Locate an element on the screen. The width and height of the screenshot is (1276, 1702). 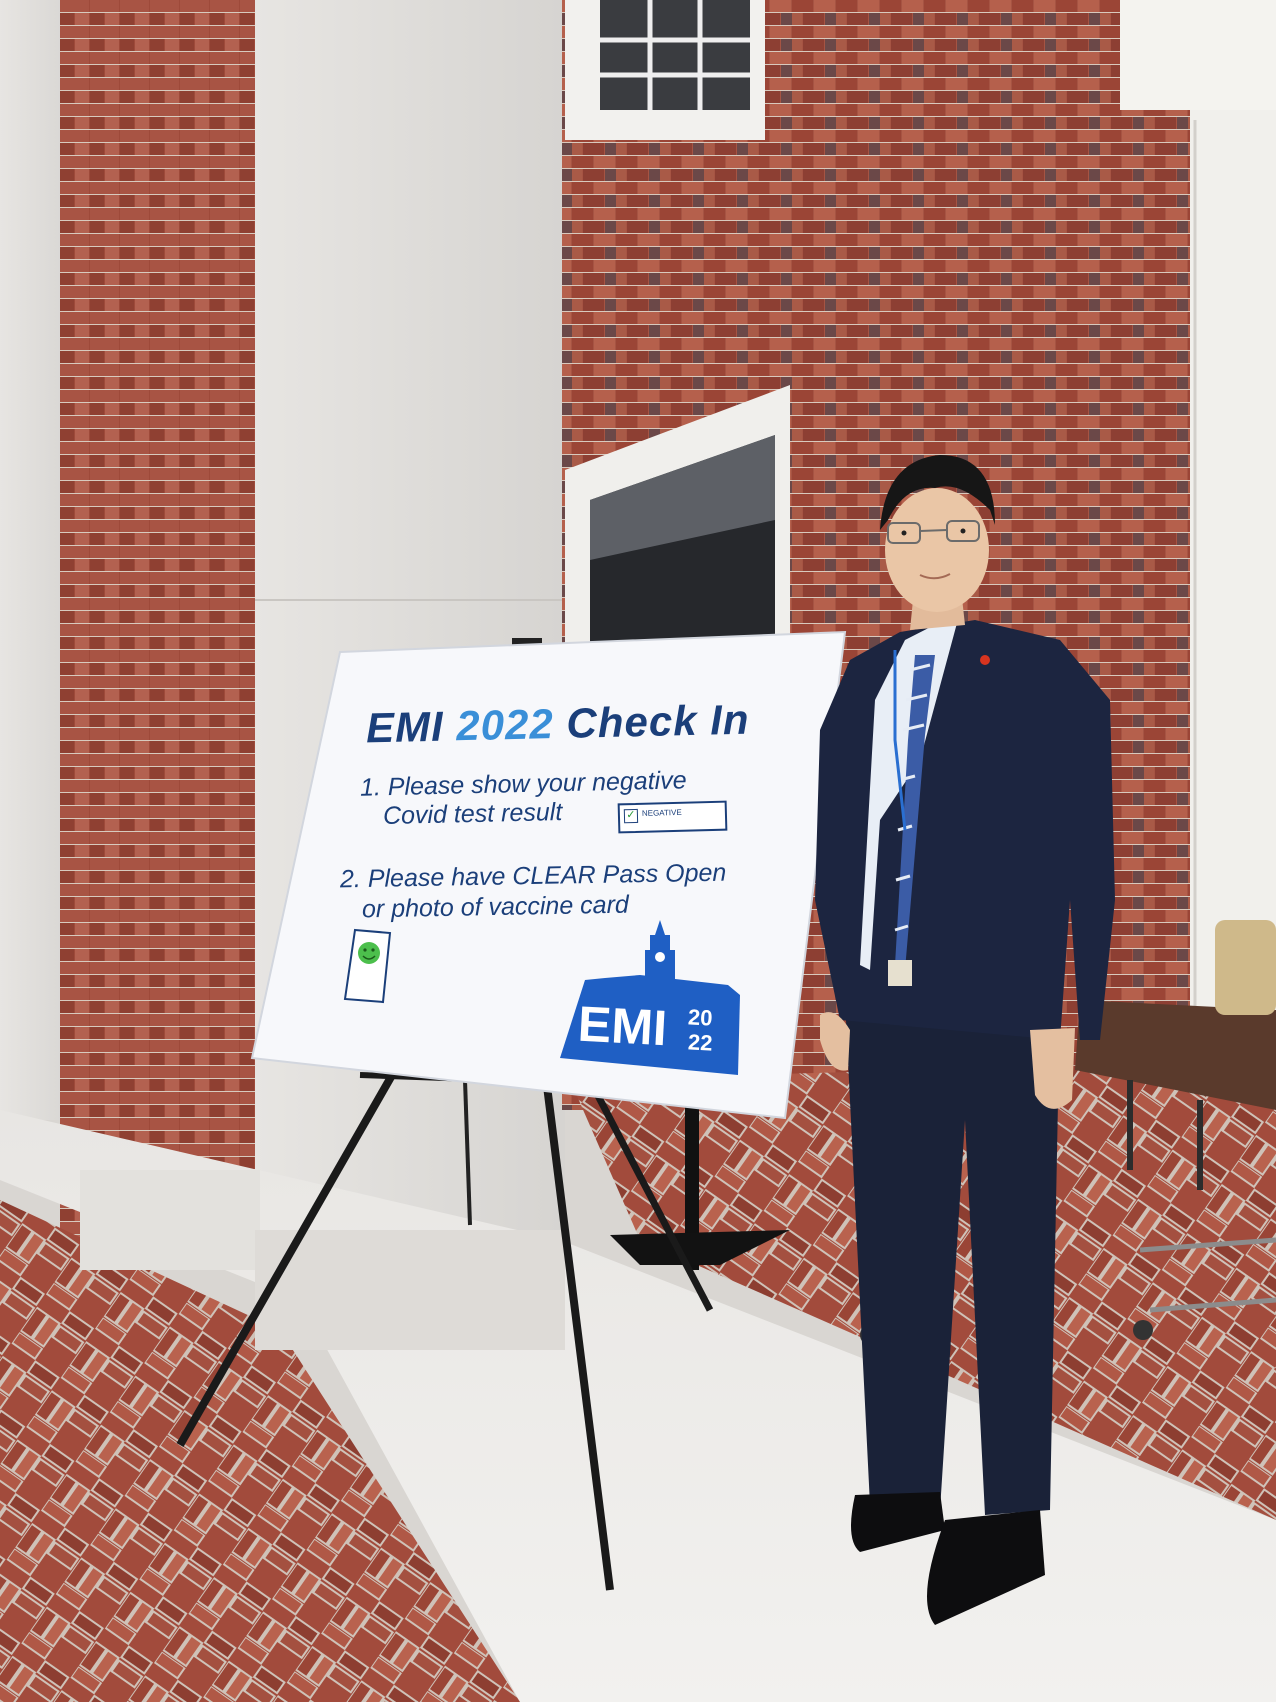
negative-test-box: ✓ NEGATIVE is located at coordinates (672, 817).